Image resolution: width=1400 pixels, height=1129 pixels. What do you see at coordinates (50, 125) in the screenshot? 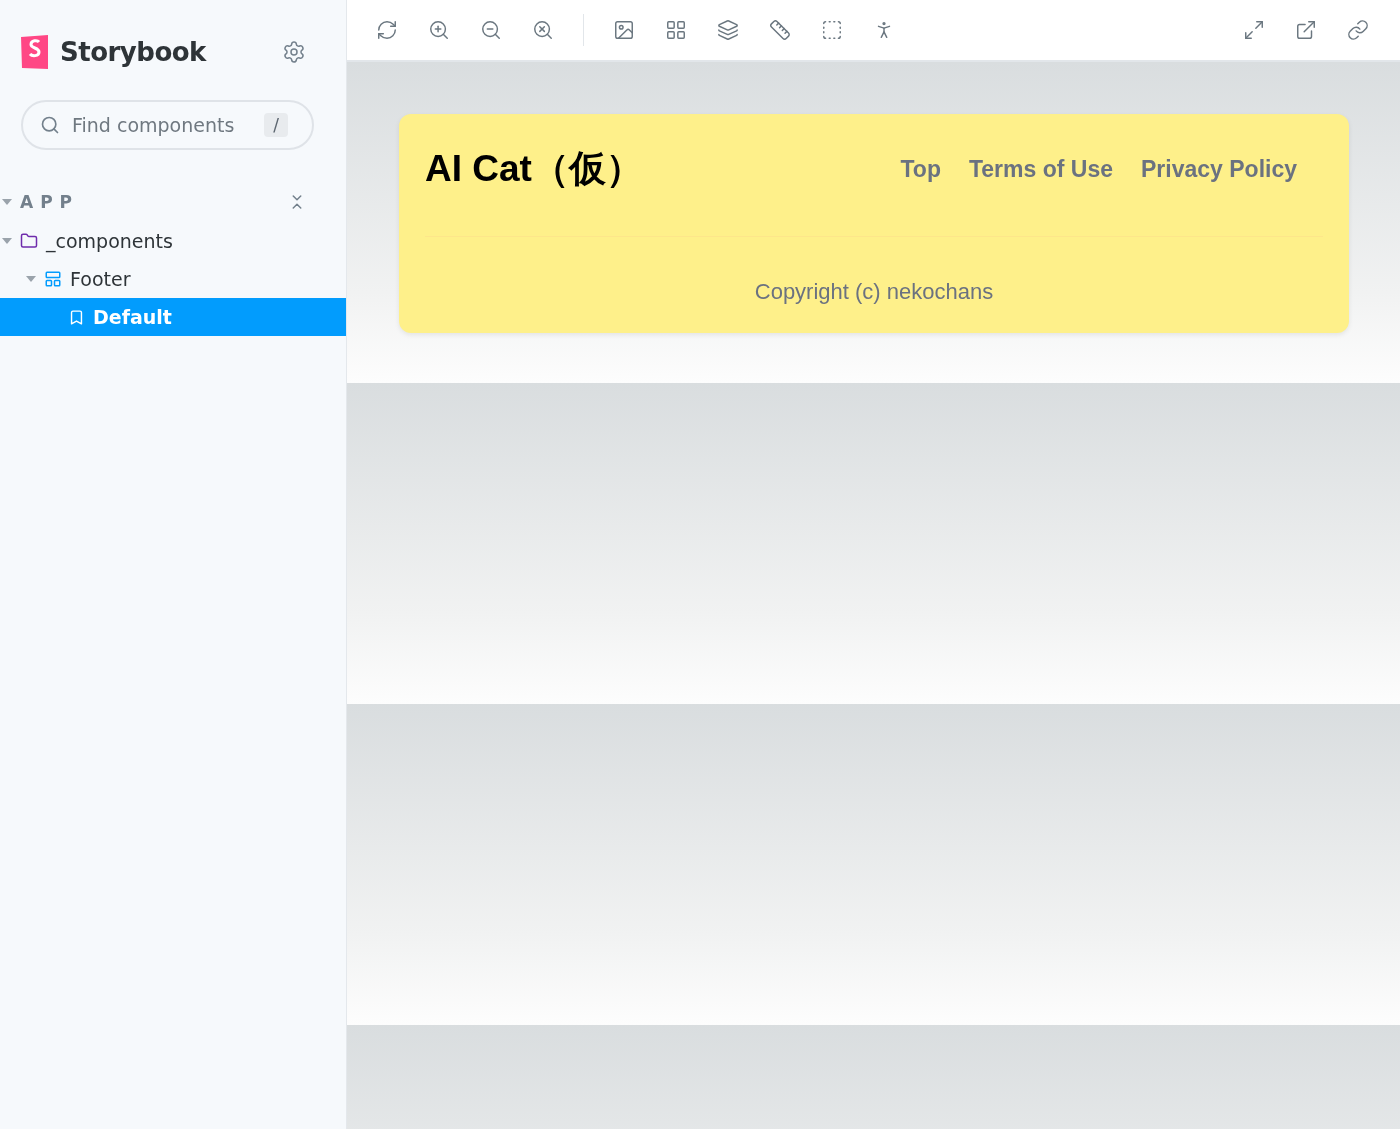
I see `search-icon` at bounding box center [50, 125].